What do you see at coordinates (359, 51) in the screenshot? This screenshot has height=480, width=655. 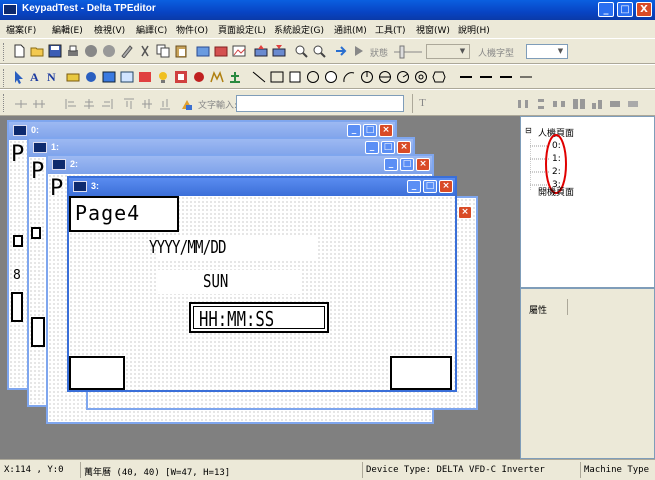 I see `go-icon` at bounding box center [359, 51].